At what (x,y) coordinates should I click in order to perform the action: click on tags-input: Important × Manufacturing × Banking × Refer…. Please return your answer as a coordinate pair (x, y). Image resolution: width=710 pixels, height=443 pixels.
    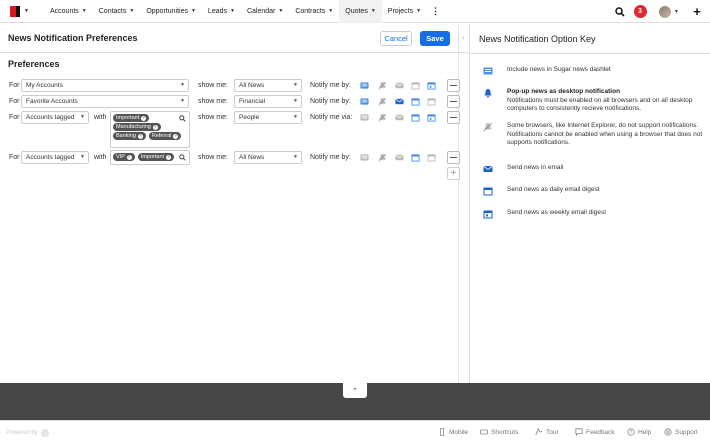
    Looking at the image, I should click on (150, 129).